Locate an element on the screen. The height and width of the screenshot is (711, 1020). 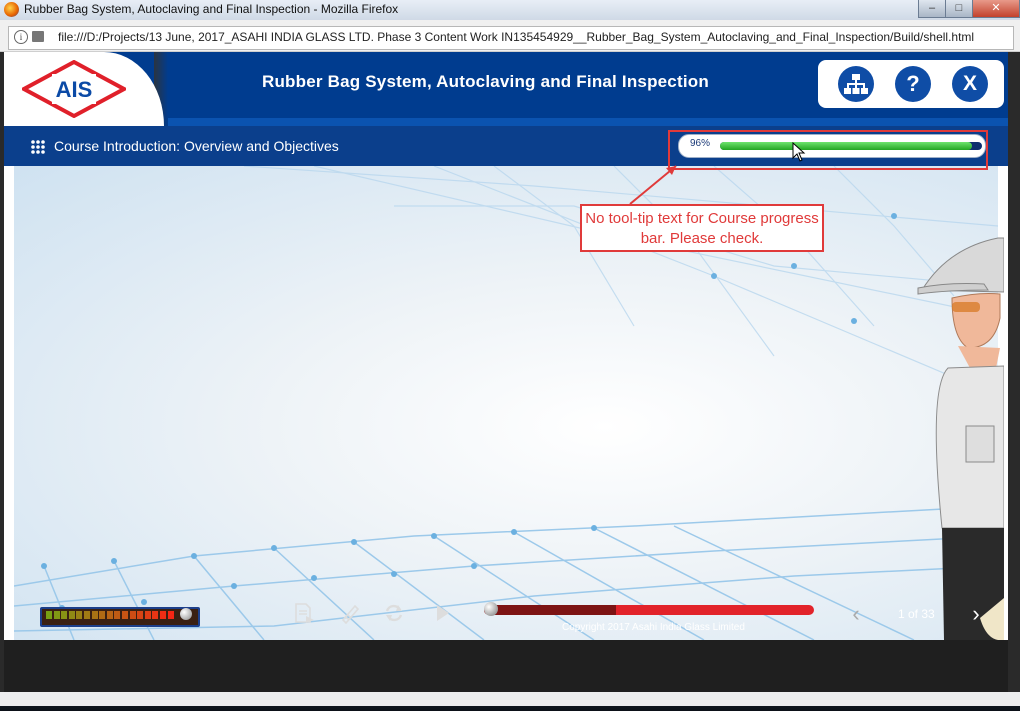
play-button is located at coordinates (442, 614).